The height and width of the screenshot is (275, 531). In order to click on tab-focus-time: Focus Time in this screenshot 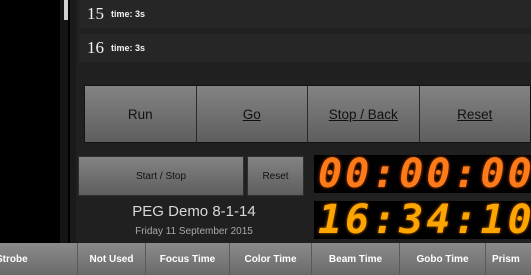, I will do `click(188, 259)`.